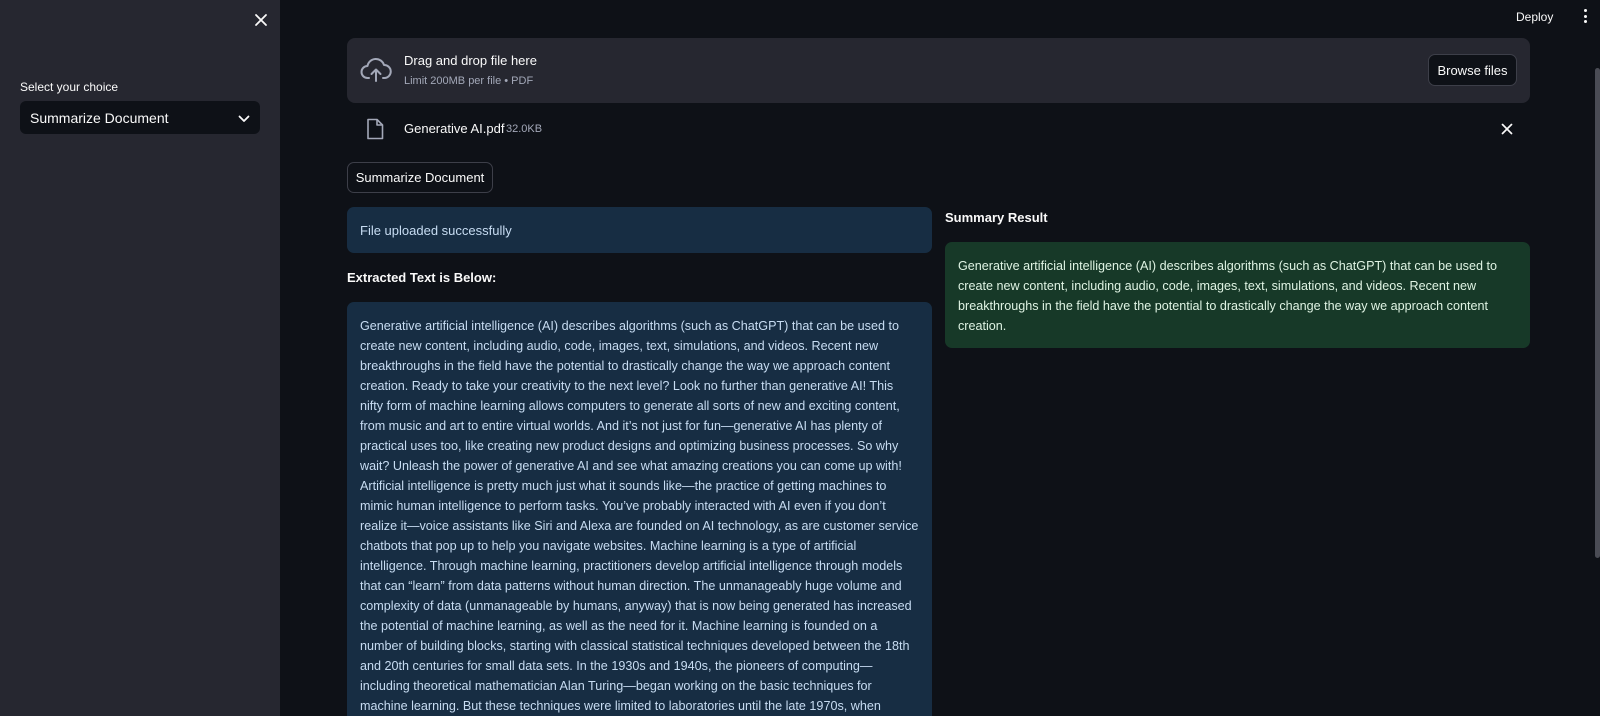  What do you see at coordinates (99, 117) in the screenshot?
I see `select-value: Summarize Document` at bounding box center [99, 117].